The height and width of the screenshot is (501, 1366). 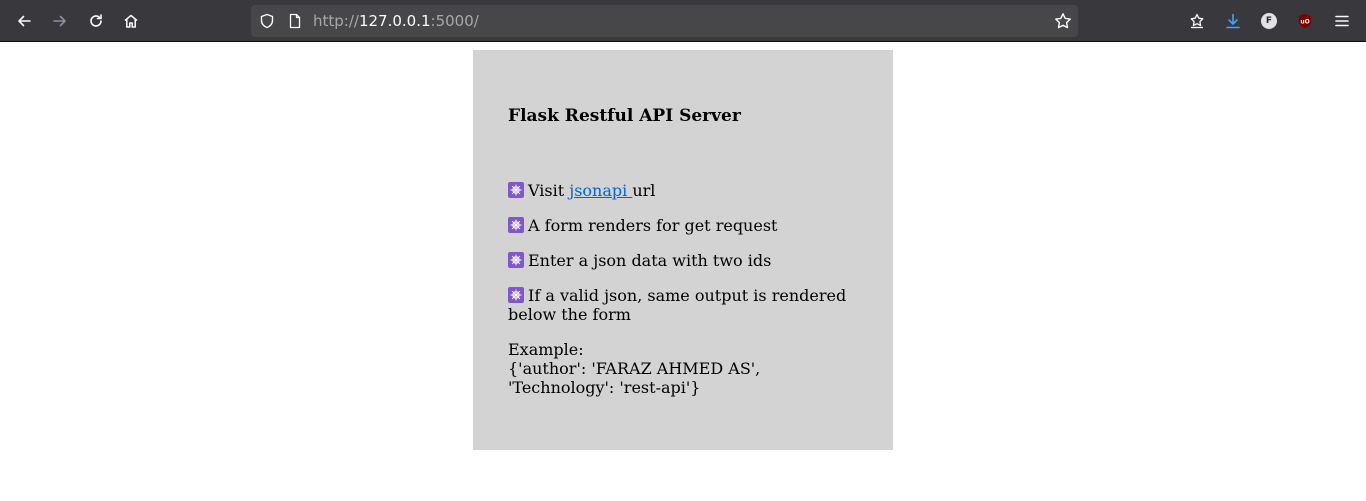 What do you see at coordinates (336, 21) in the screenshot?
I see `url-scheme: http://` at bounding box center [336, 21].